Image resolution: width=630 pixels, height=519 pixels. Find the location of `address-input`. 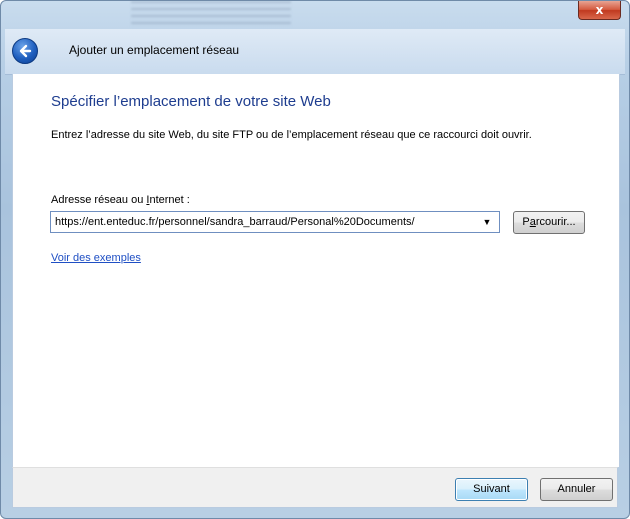

address-input is located at coordinates (261, 222).